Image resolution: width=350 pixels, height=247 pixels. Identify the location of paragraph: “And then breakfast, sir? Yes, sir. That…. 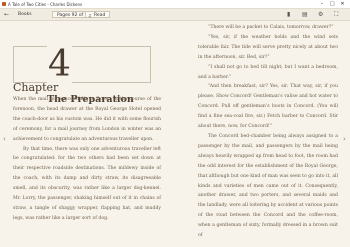
(268, 107).